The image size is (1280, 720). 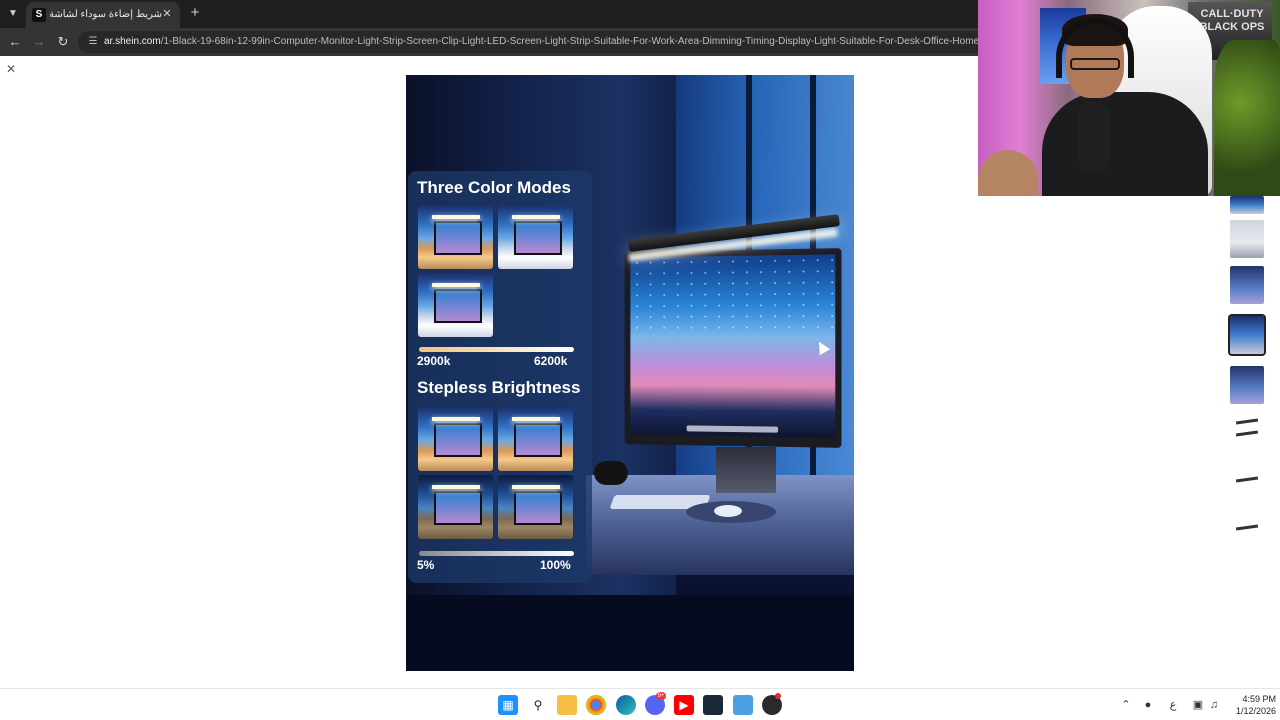 I want to click on monitor, so click(x=733, y=348).